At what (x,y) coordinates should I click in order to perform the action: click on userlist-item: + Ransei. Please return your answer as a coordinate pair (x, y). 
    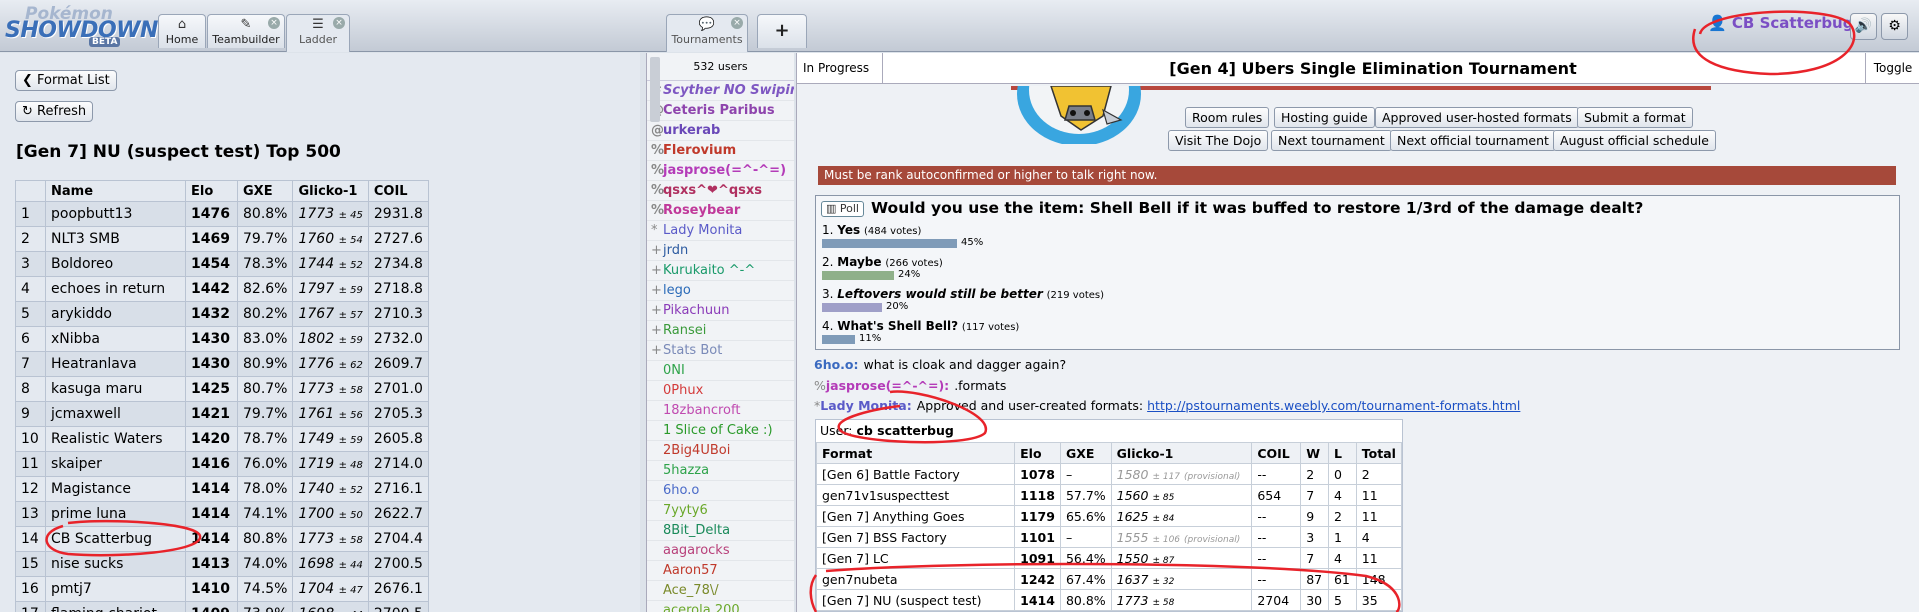
    Looking at the image, I should click on (720, 331).